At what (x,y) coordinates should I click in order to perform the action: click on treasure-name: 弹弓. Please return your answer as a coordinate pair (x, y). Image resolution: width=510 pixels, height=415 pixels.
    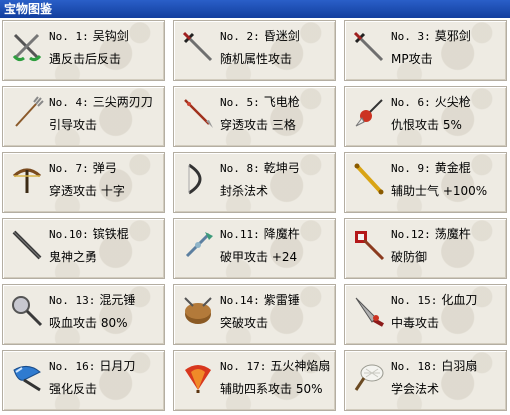
    Looking at the image, I should click on (104, 168).